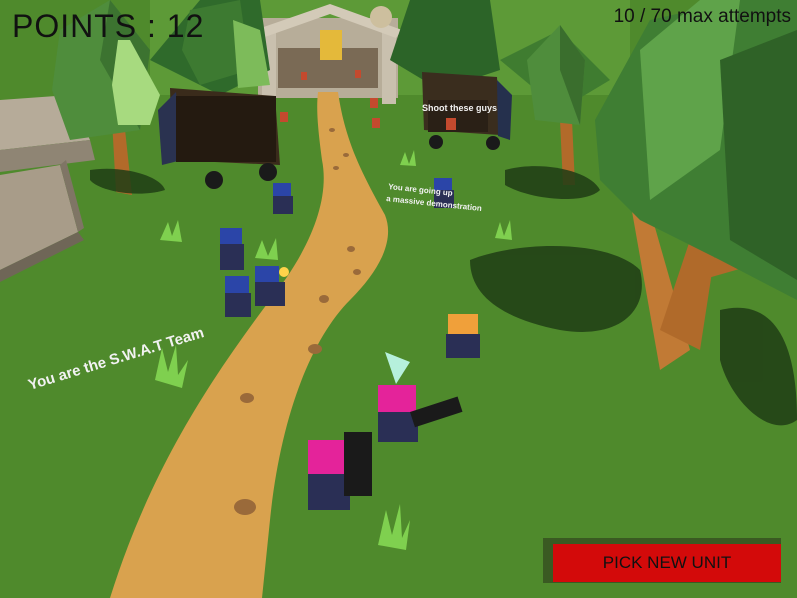  What do you see at coordinates (108, 26) in the screenshot?
I see `points-counter: POINTS : 12` at bounding box center [108, 26].